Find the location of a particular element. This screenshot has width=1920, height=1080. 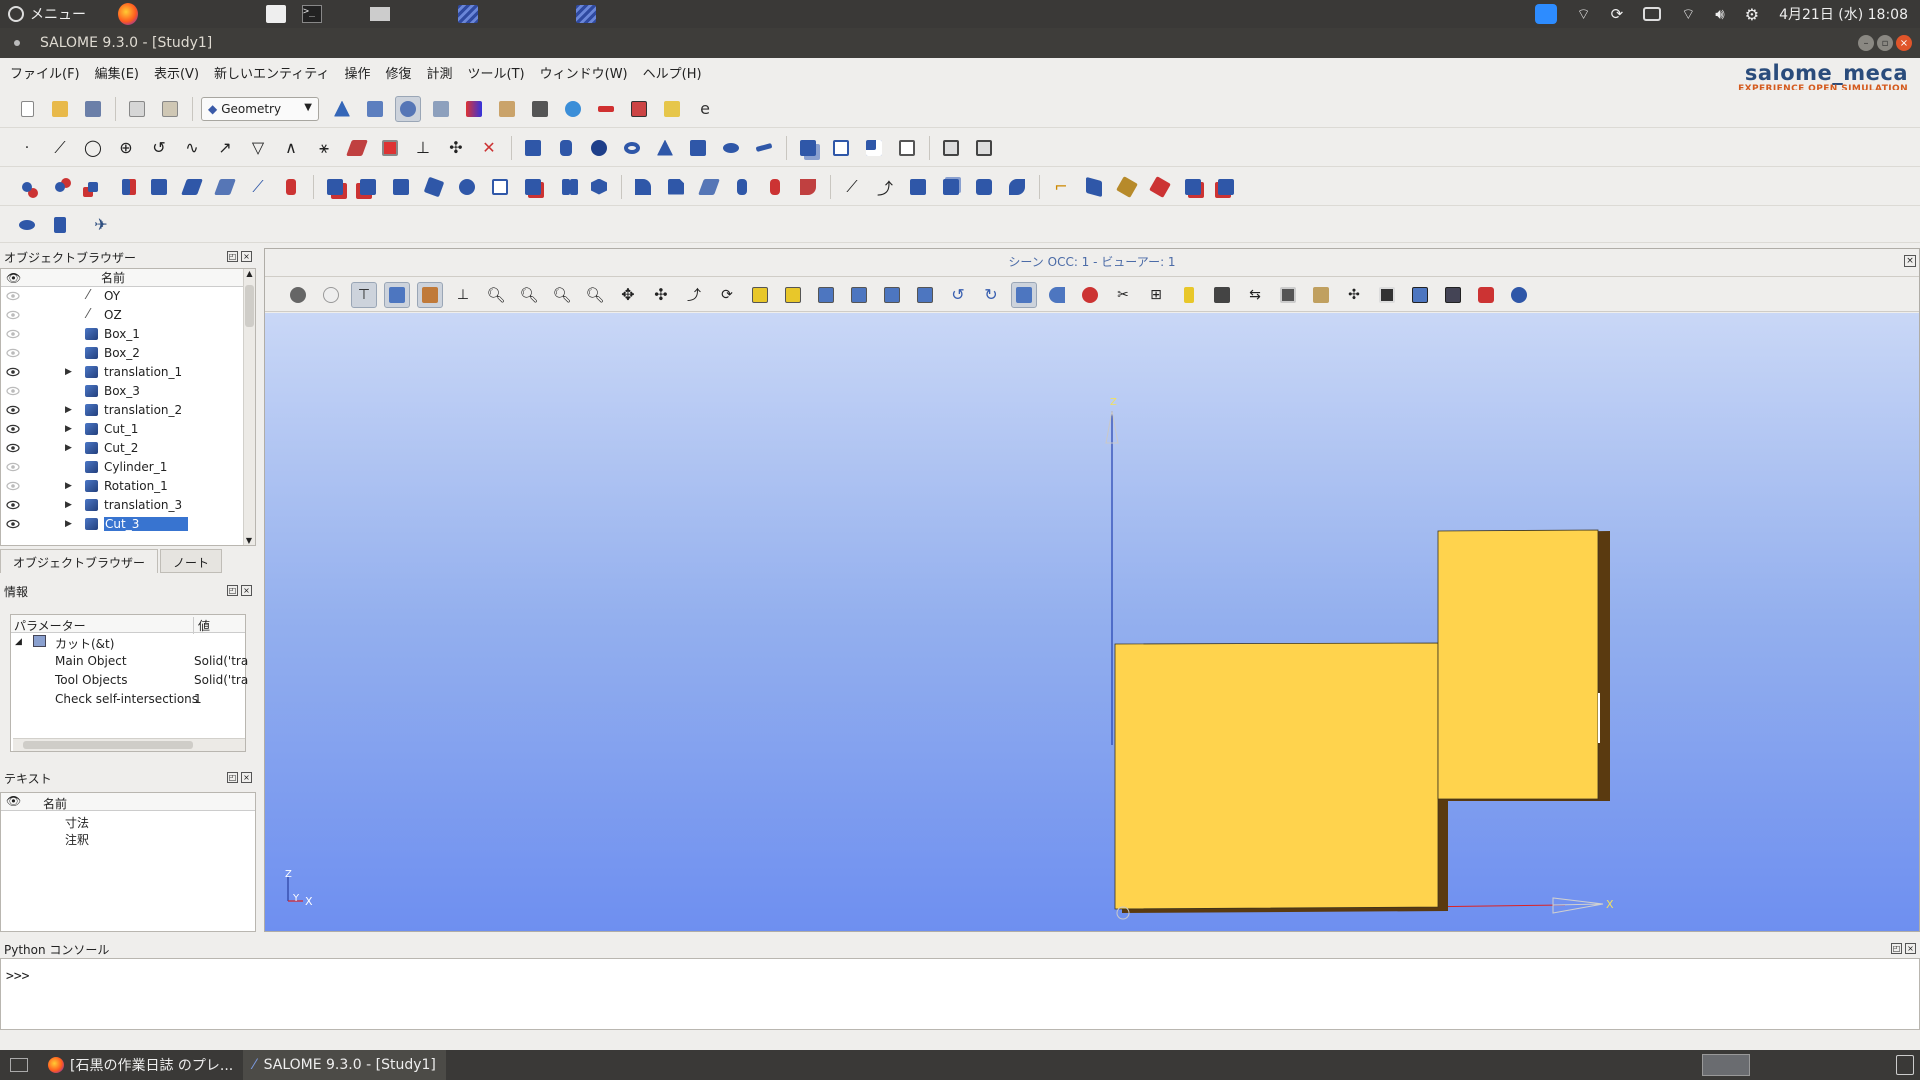

scroll-down-icon: ▼ is located at coordinates (249, 540).